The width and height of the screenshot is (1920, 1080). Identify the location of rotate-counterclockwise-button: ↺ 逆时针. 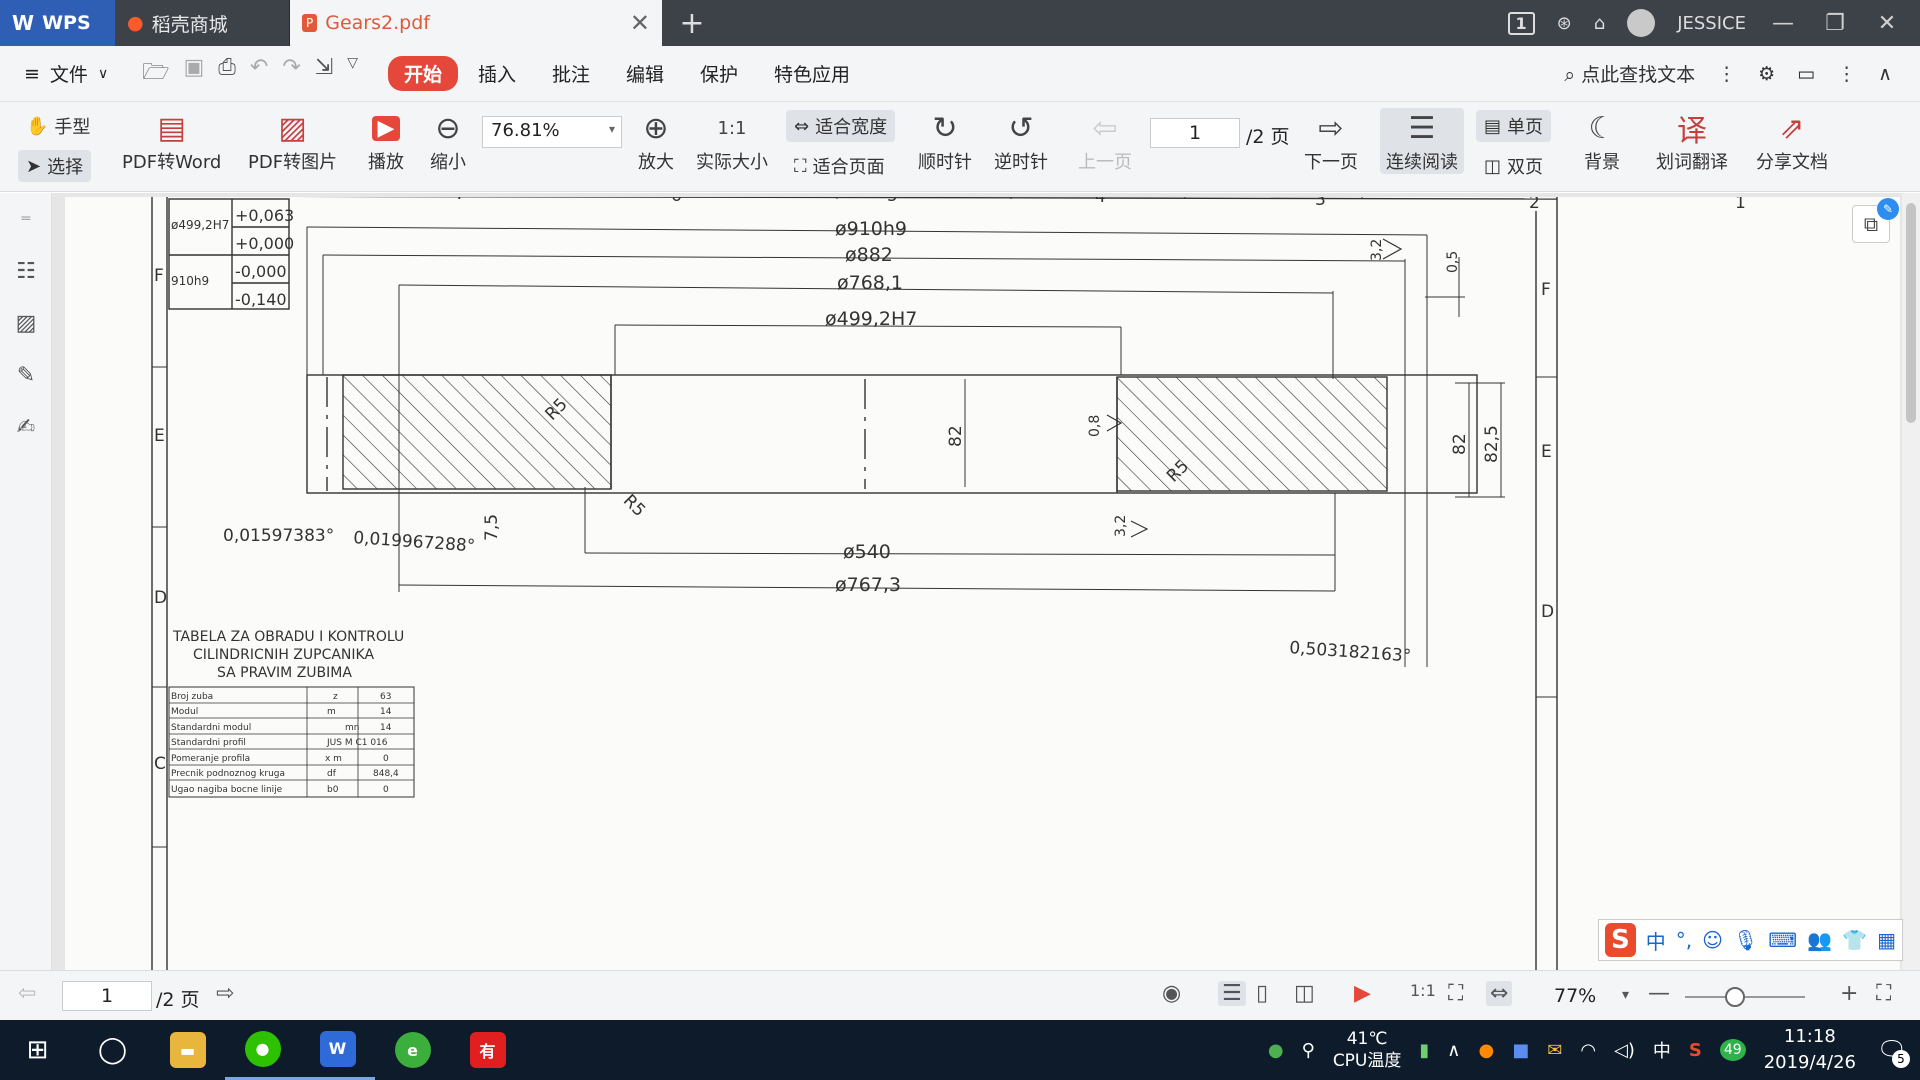
(1021, 141).